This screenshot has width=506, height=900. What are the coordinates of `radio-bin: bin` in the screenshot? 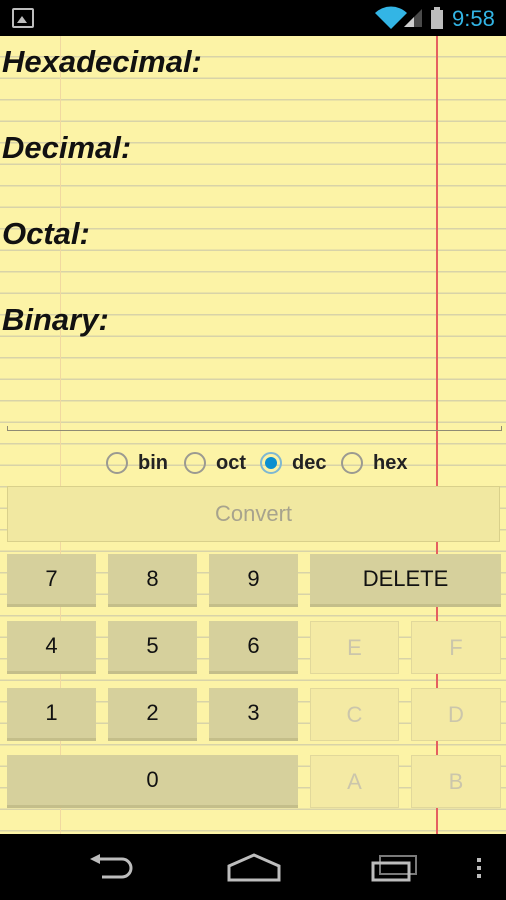 It's located at (137, 463).